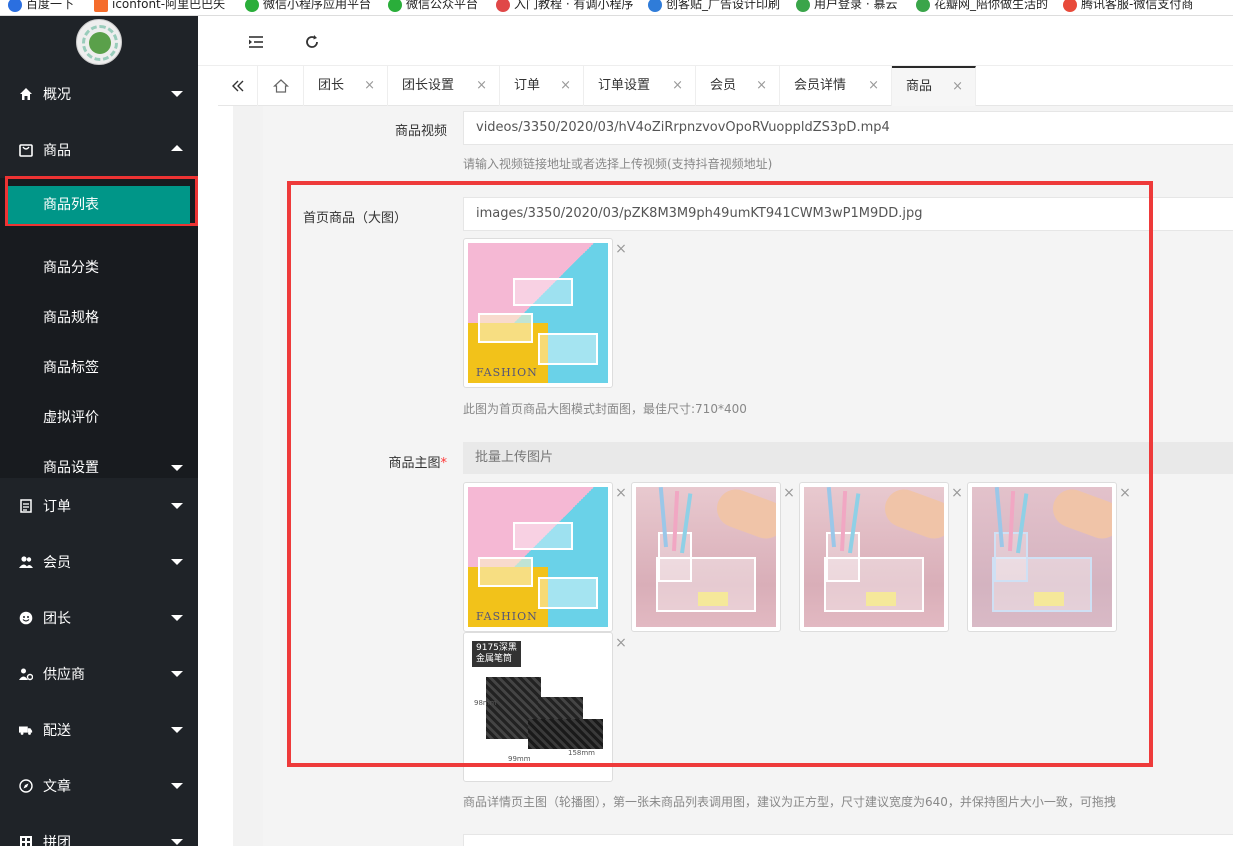  Describe the element at coordinates (496, 654) in the screenshot. I see `image-tag: 9175深黑 金属笔筒` at that location.